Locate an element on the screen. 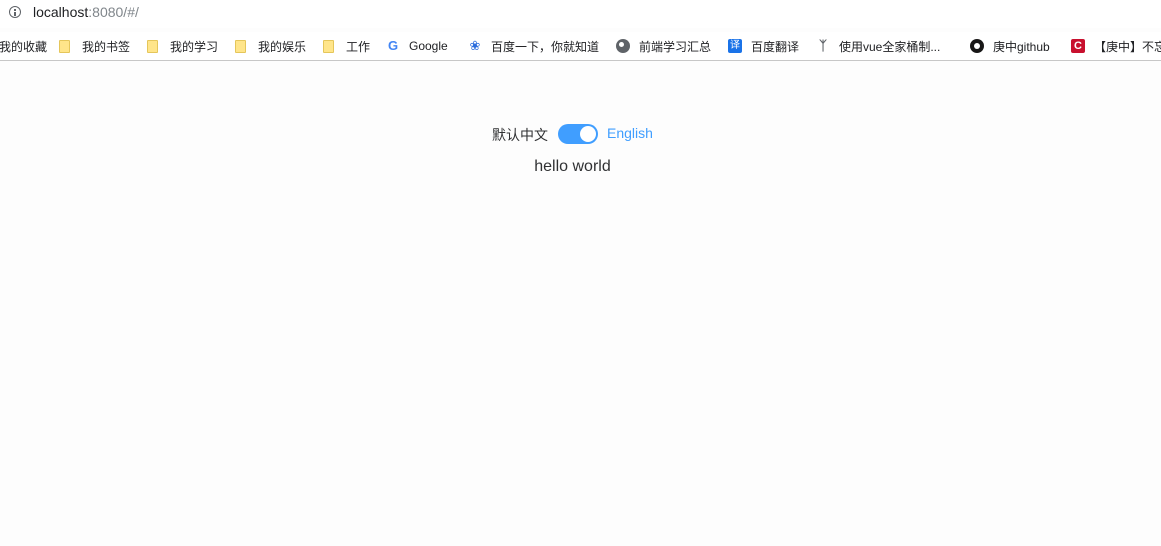 The width and height of the screenshot is (1161, 546). bookmark-csdn: C 【庚中】不忘初心 is located at coordinates (1116, 46).